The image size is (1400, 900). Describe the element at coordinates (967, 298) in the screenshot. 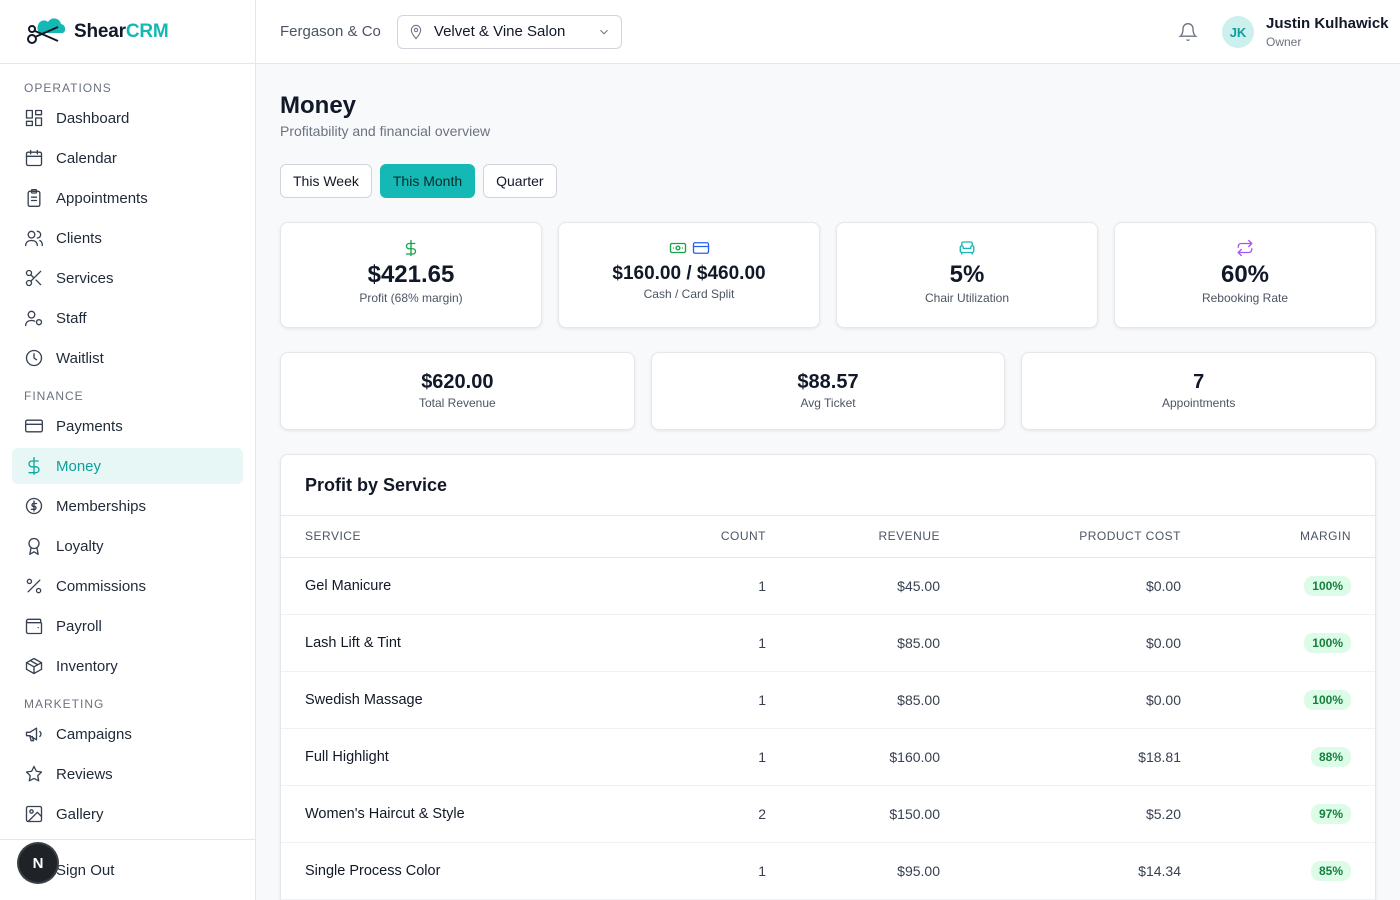

I see `stat-label: Chair Utilization` at that location.